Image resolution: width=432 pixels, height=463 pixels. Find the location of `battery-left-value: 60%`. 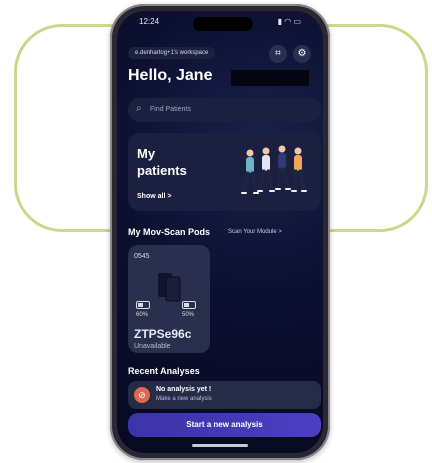

battery-left-value: 60% is located at coordinates (142, 315).